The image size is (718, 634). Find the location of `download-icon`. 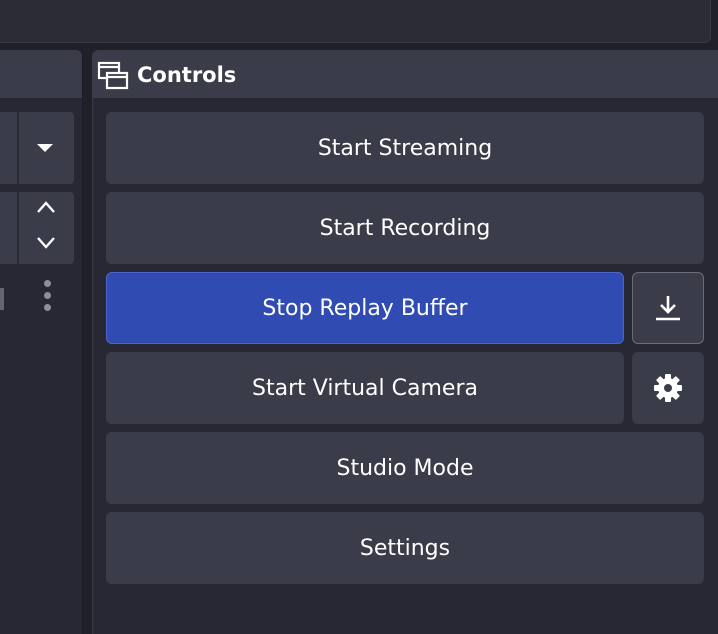

download-icon is located at coordinates (668, 308).